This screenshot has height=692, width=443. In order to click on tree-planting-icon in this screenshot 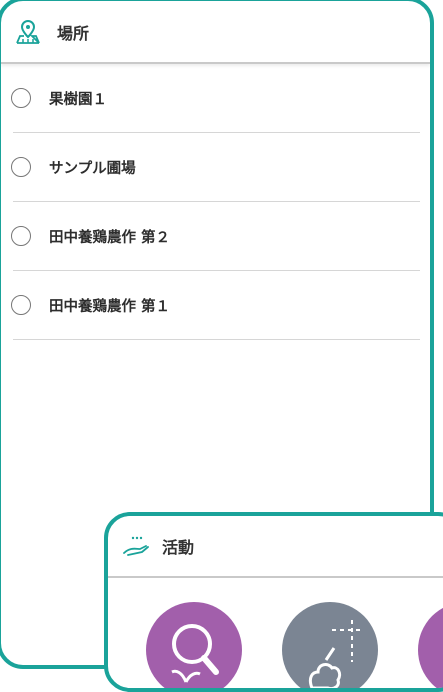, I will do `click(330, 645)`.